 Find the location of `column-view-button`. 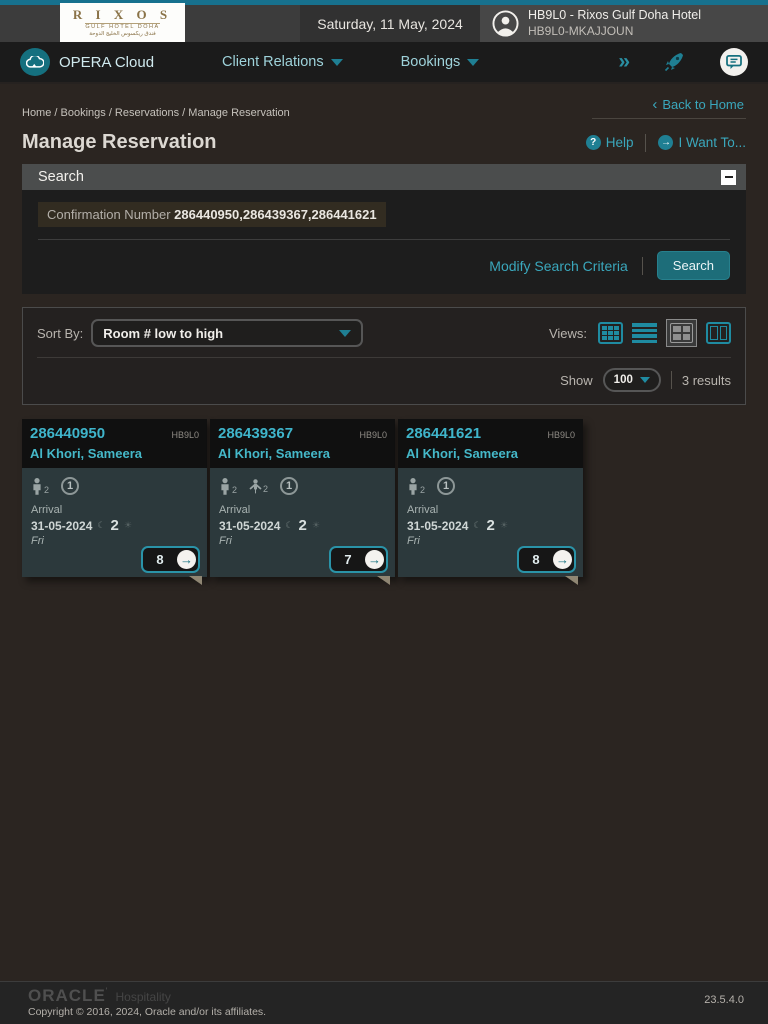

column-view-button is located at coordinates (718, 333).